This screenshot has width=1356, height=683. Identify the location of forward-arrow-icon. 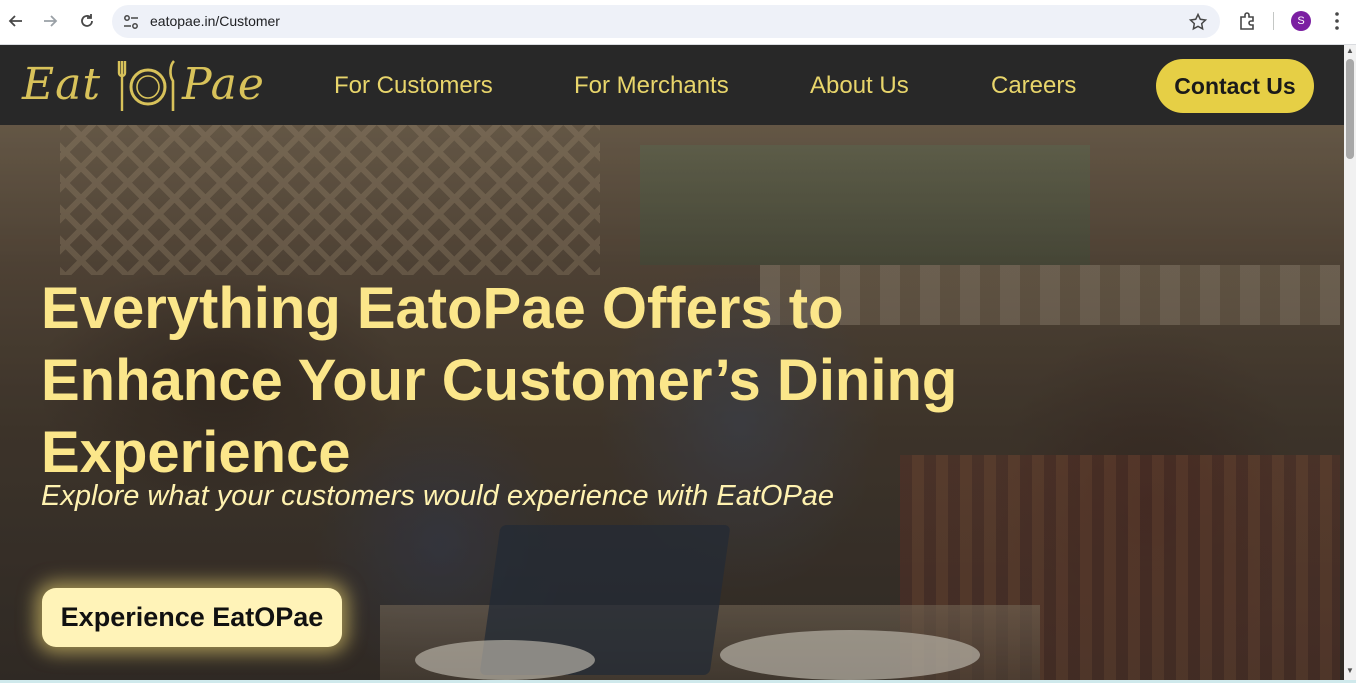
(50, 21).